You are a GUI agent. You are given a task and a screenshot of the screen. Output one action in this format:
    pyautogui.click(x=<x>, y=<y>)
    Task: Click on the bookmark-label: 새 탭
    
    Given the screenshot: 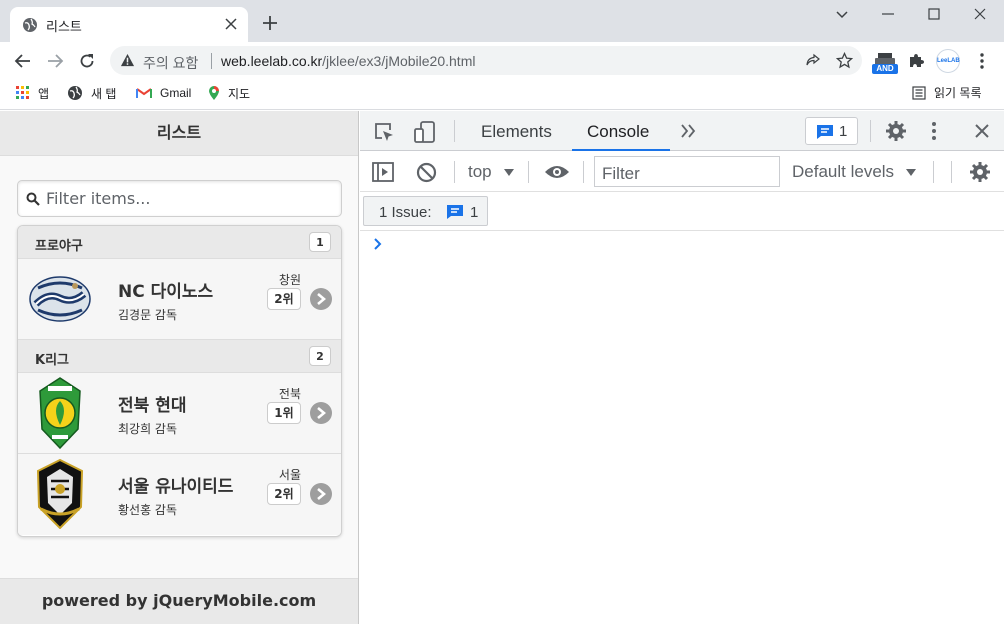 What is the action you would take?
    pyautogui.click(x=104, y=93)
    